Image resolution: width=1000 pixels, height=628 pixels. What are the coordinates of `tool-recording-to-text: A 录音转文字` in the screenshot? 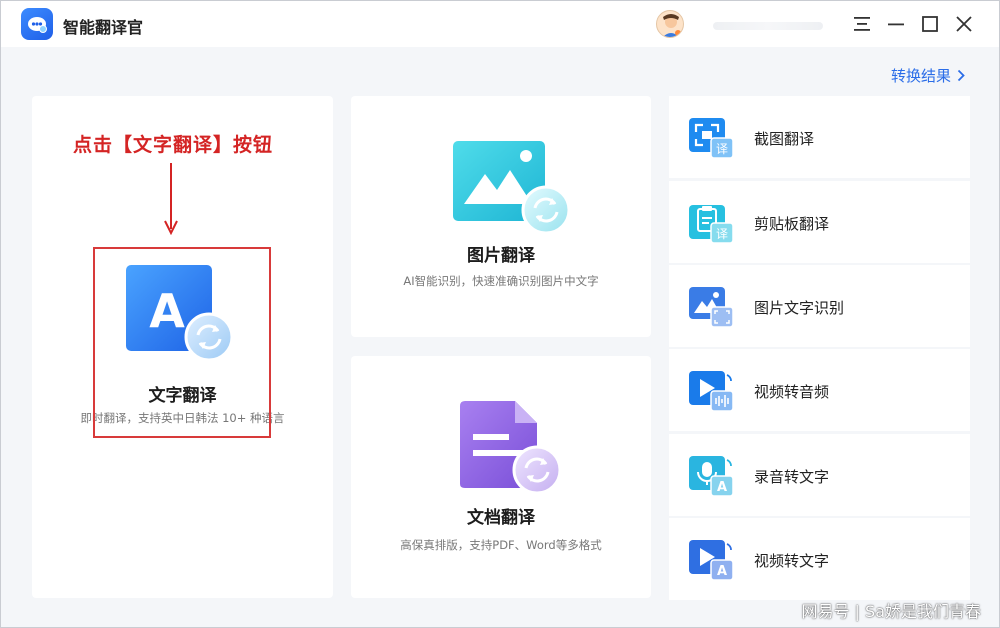 It's located at (819, 475).